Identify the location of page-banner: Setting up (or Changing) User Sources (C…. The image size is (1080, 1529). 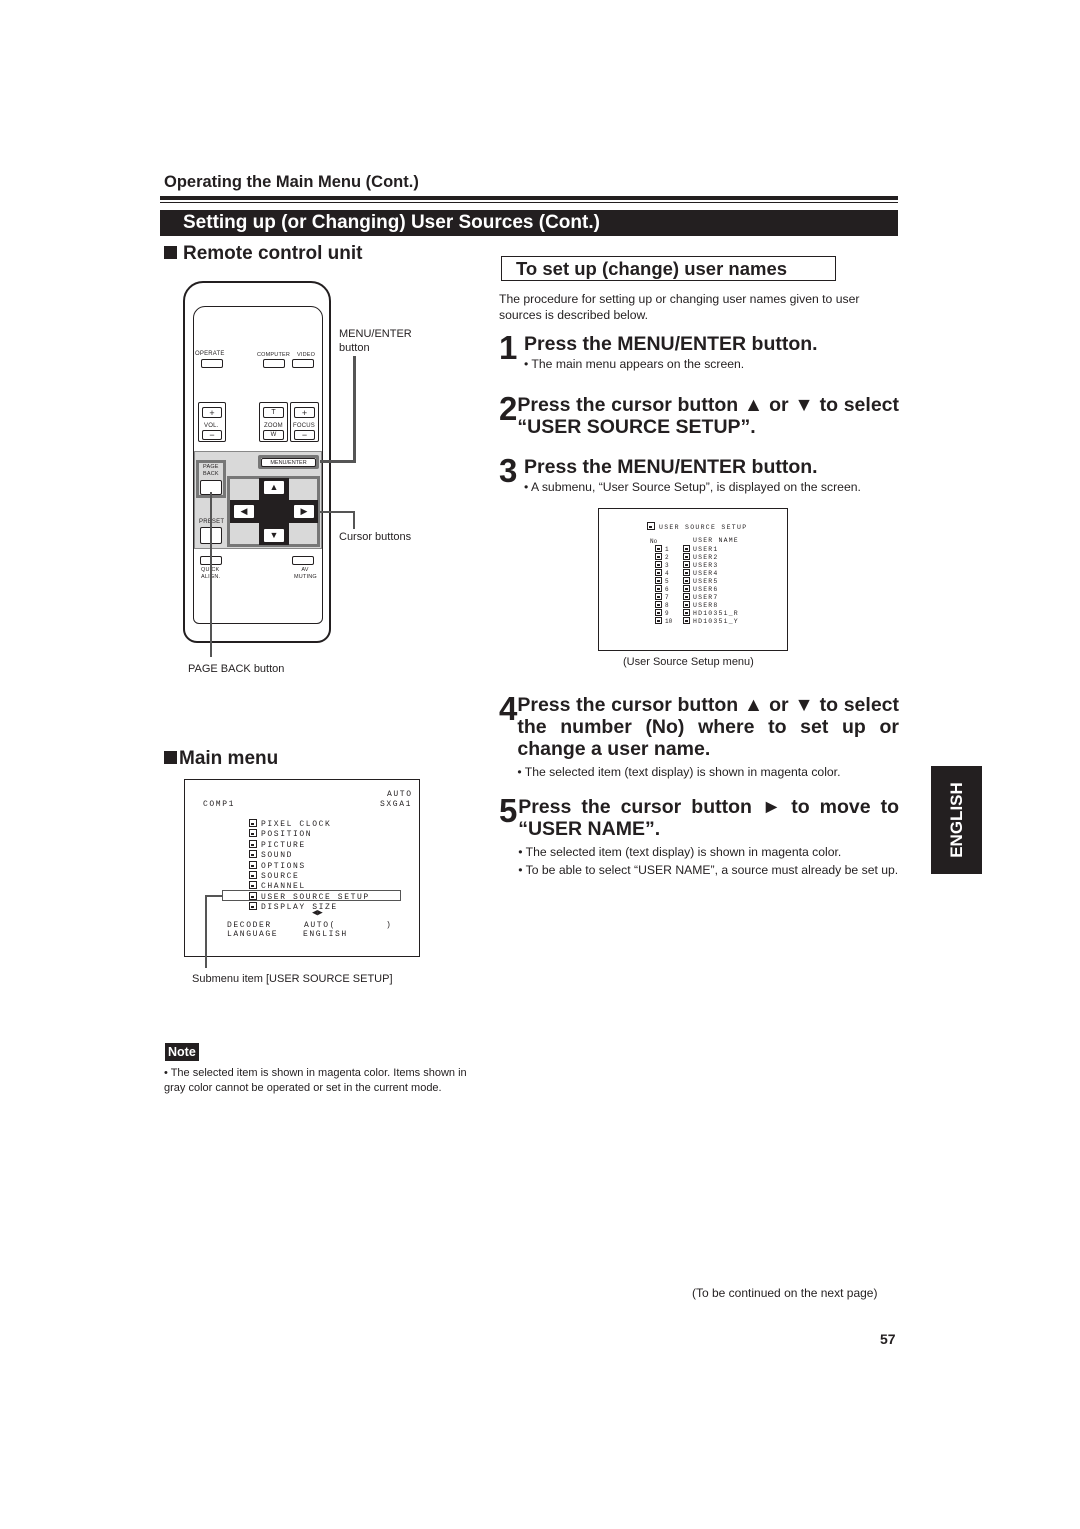
(529, 223).